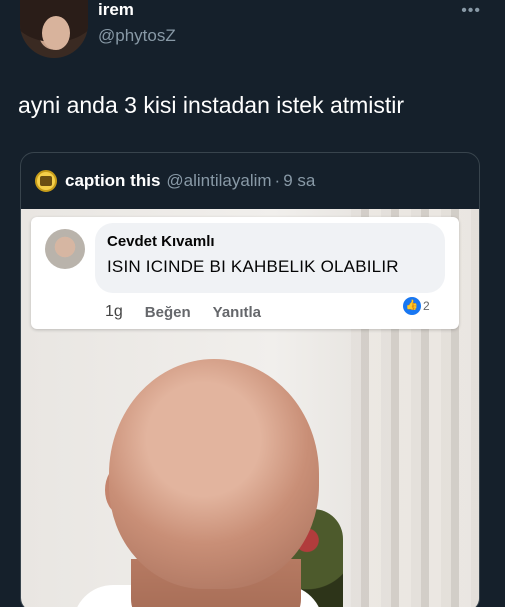 The width and height of the screenshot is (505, 607). Describe the element at coordinates (137, 36) in the screenshot. I see `user-handle: @phytosZ` at that location.